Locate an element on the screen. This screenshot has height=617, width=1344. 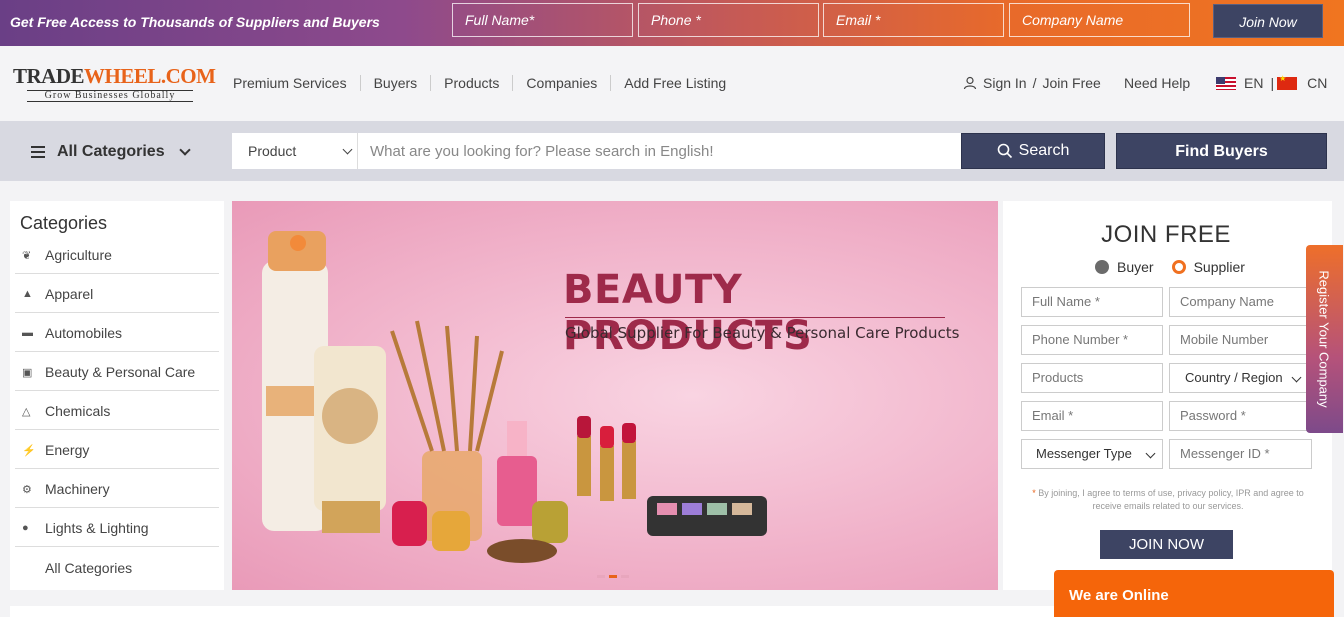
category-label: Apparel is located at coordinates (69, 294).